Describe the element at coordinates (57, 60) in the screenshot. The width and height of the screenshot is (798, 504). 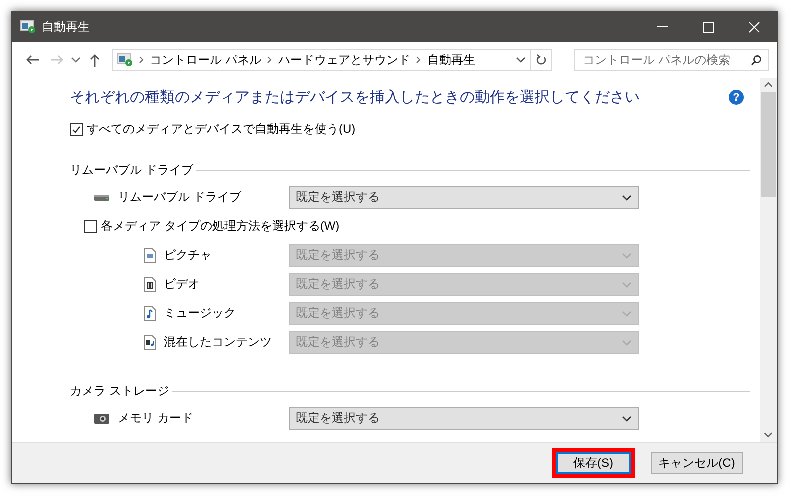
I see `forward-arrow-icon` at that location.